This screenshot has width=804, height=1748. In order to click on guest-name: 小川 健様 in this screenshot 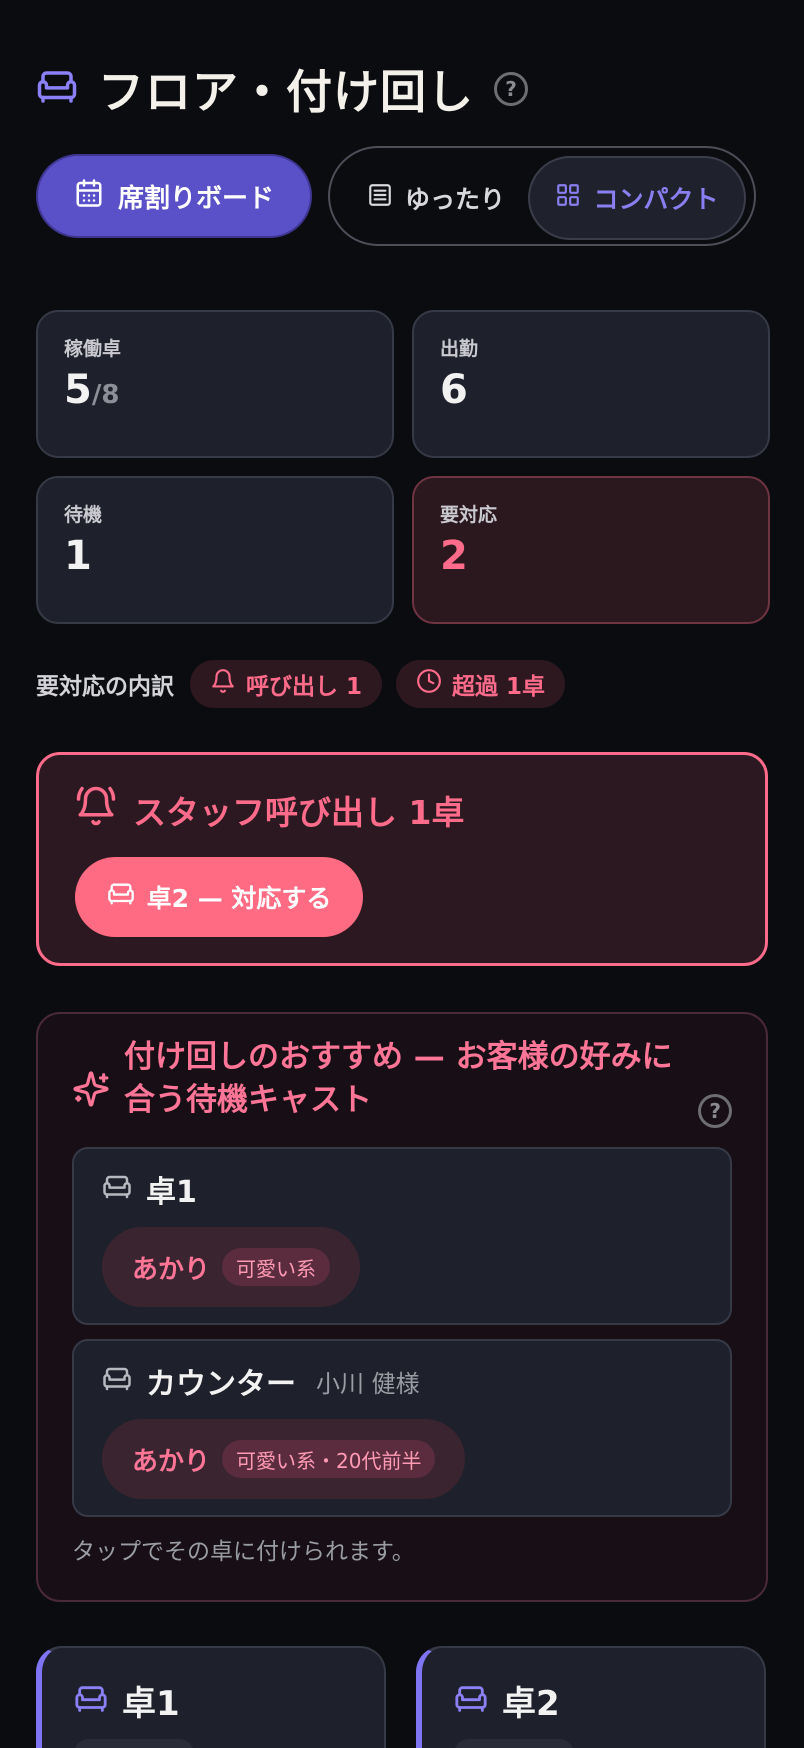, I will do `click(368, 1383)`.